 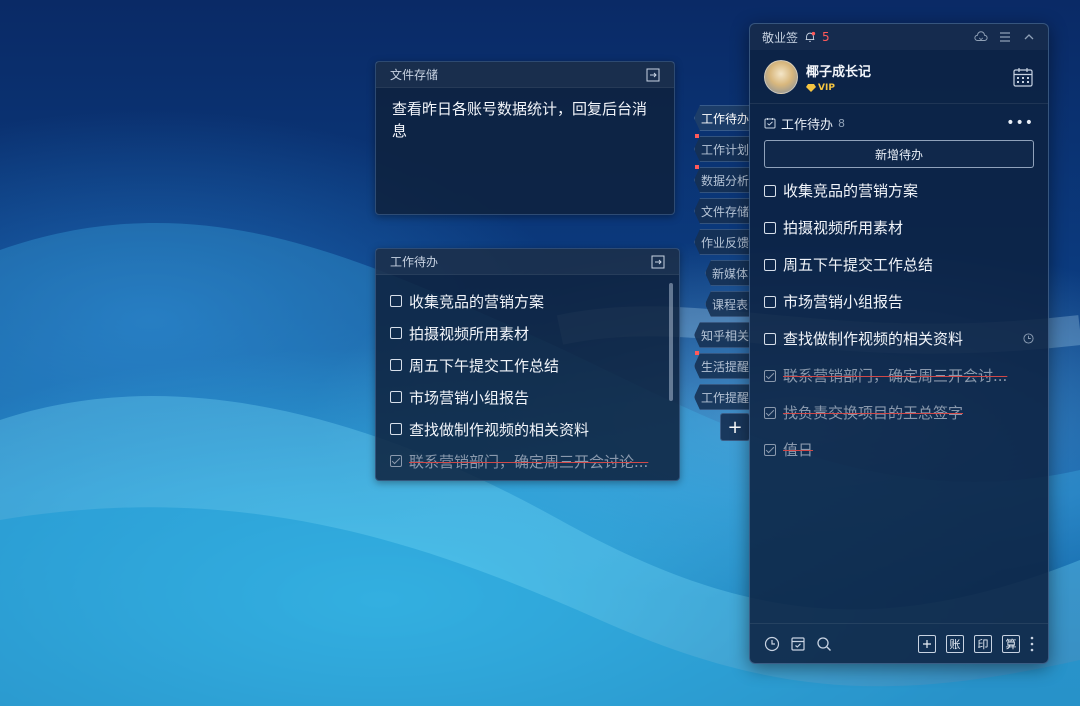 What do you see at coordinates (981, 37) in the screenshot?
I see `cloud-sync-icon` at bounding box center [981, 37].